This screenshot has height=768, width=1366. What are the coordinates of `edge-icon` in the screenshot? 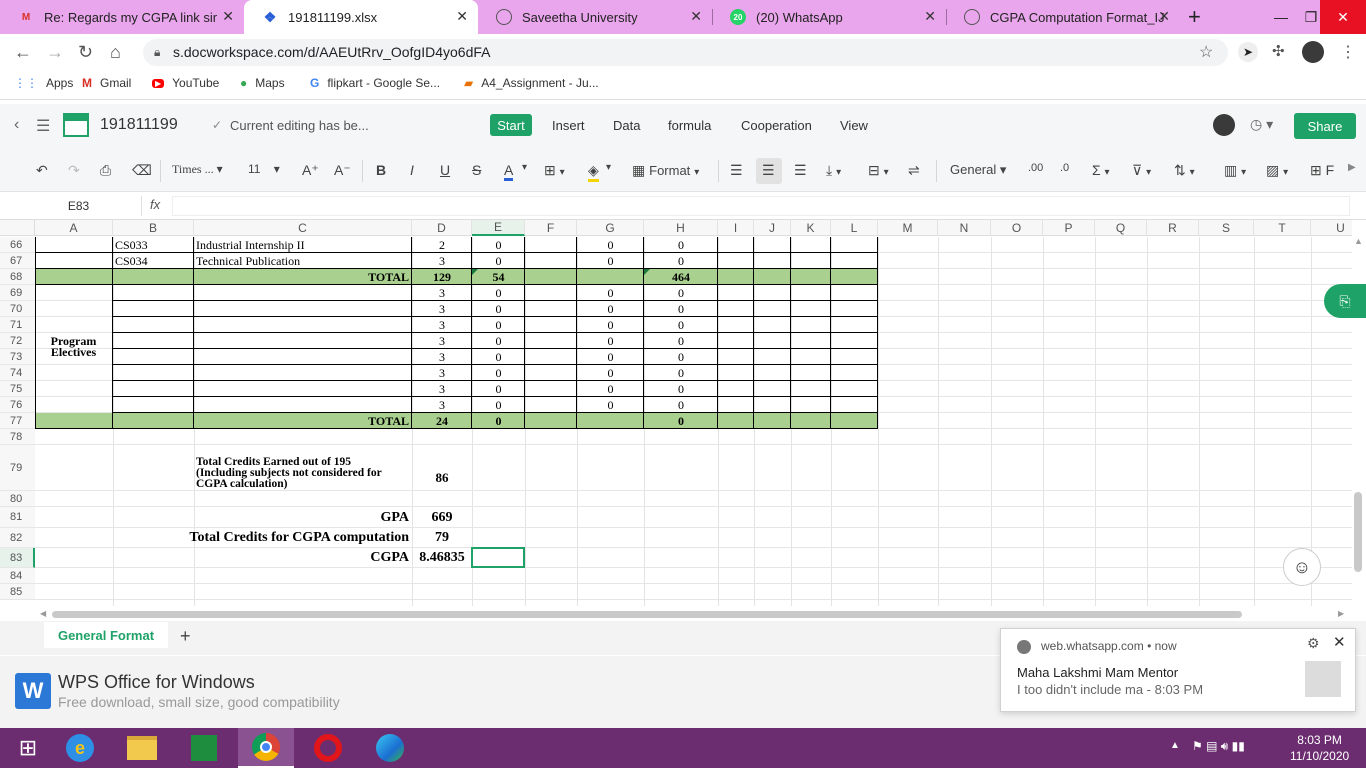 It's located at (390, 748).